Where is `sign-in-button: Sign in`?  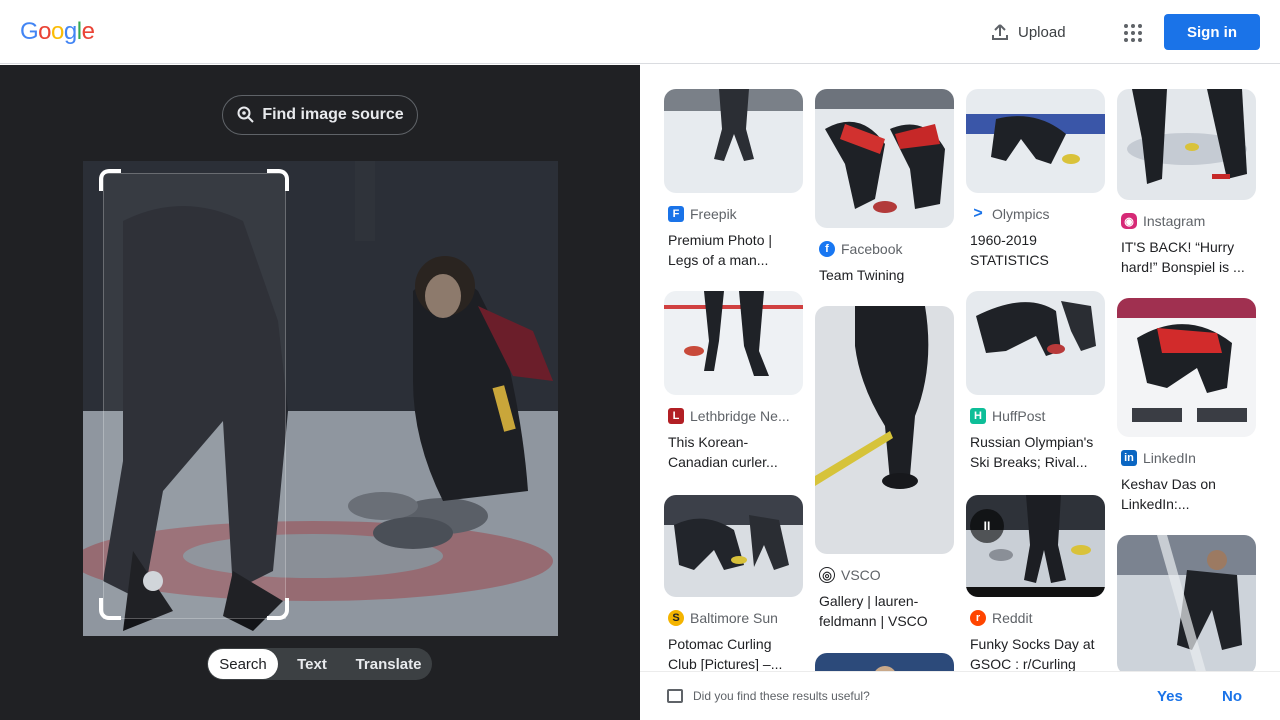
sign-in-button: Sign in is located at coordinates (1212, 32).